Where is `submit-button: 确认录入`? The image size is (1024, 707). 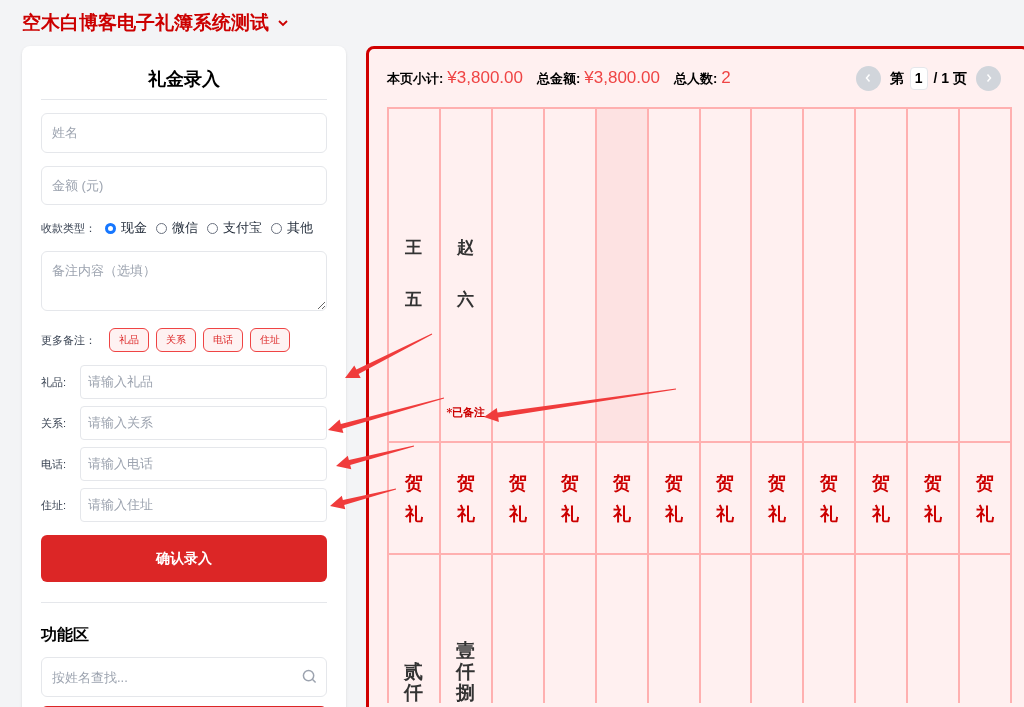 submit-button: 确认录入 is located at coordinates (184, 558).